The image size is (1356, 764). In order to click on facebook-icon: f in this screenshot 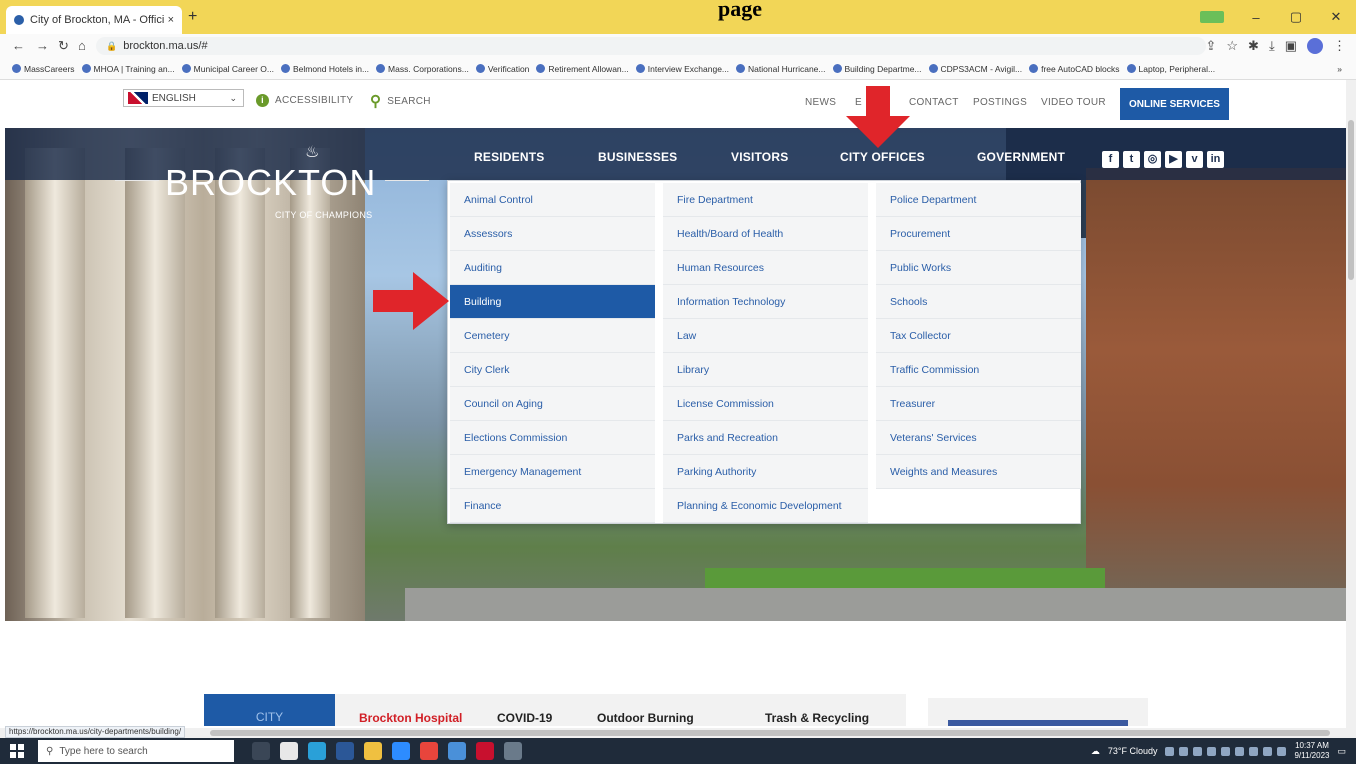, I will do `click(1110, 159)`.